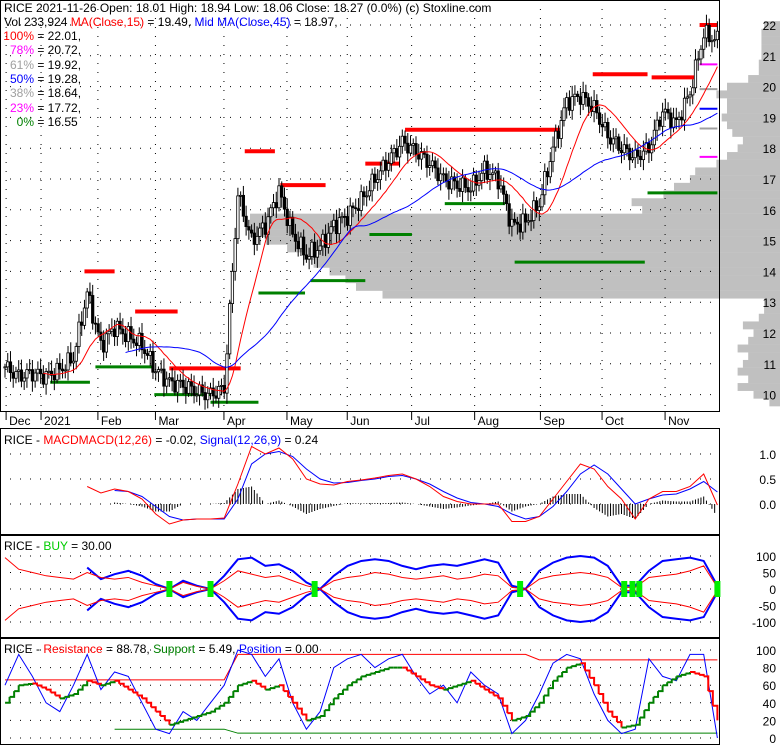 This screenshot has height=745, width=780. What do you see at coordinates (639, 589) in the screenshot?
I see `buy-signal-marker` at bounding box center [639, 589].